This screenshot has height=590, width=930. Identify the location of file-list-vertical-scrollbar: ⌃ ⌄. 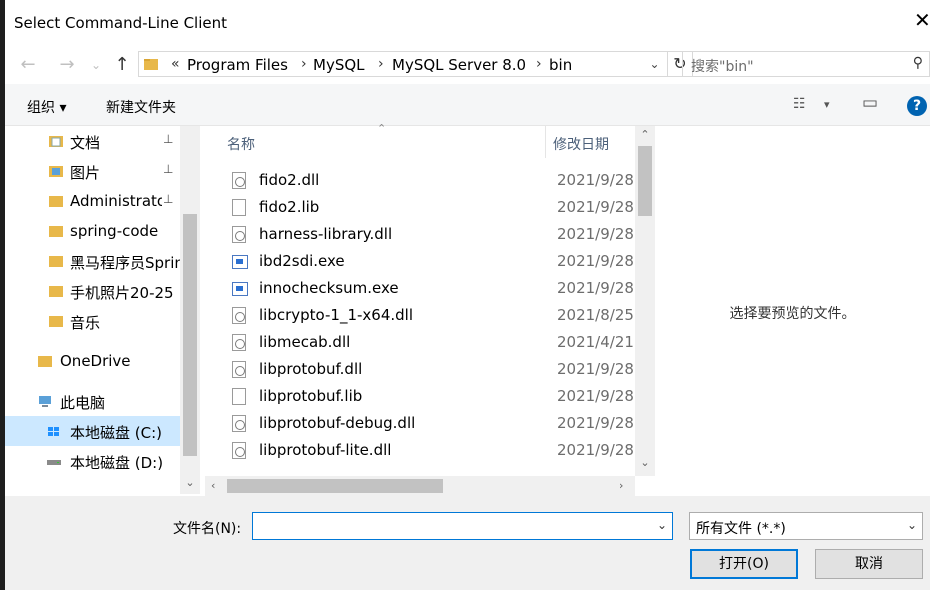
(645, 301).